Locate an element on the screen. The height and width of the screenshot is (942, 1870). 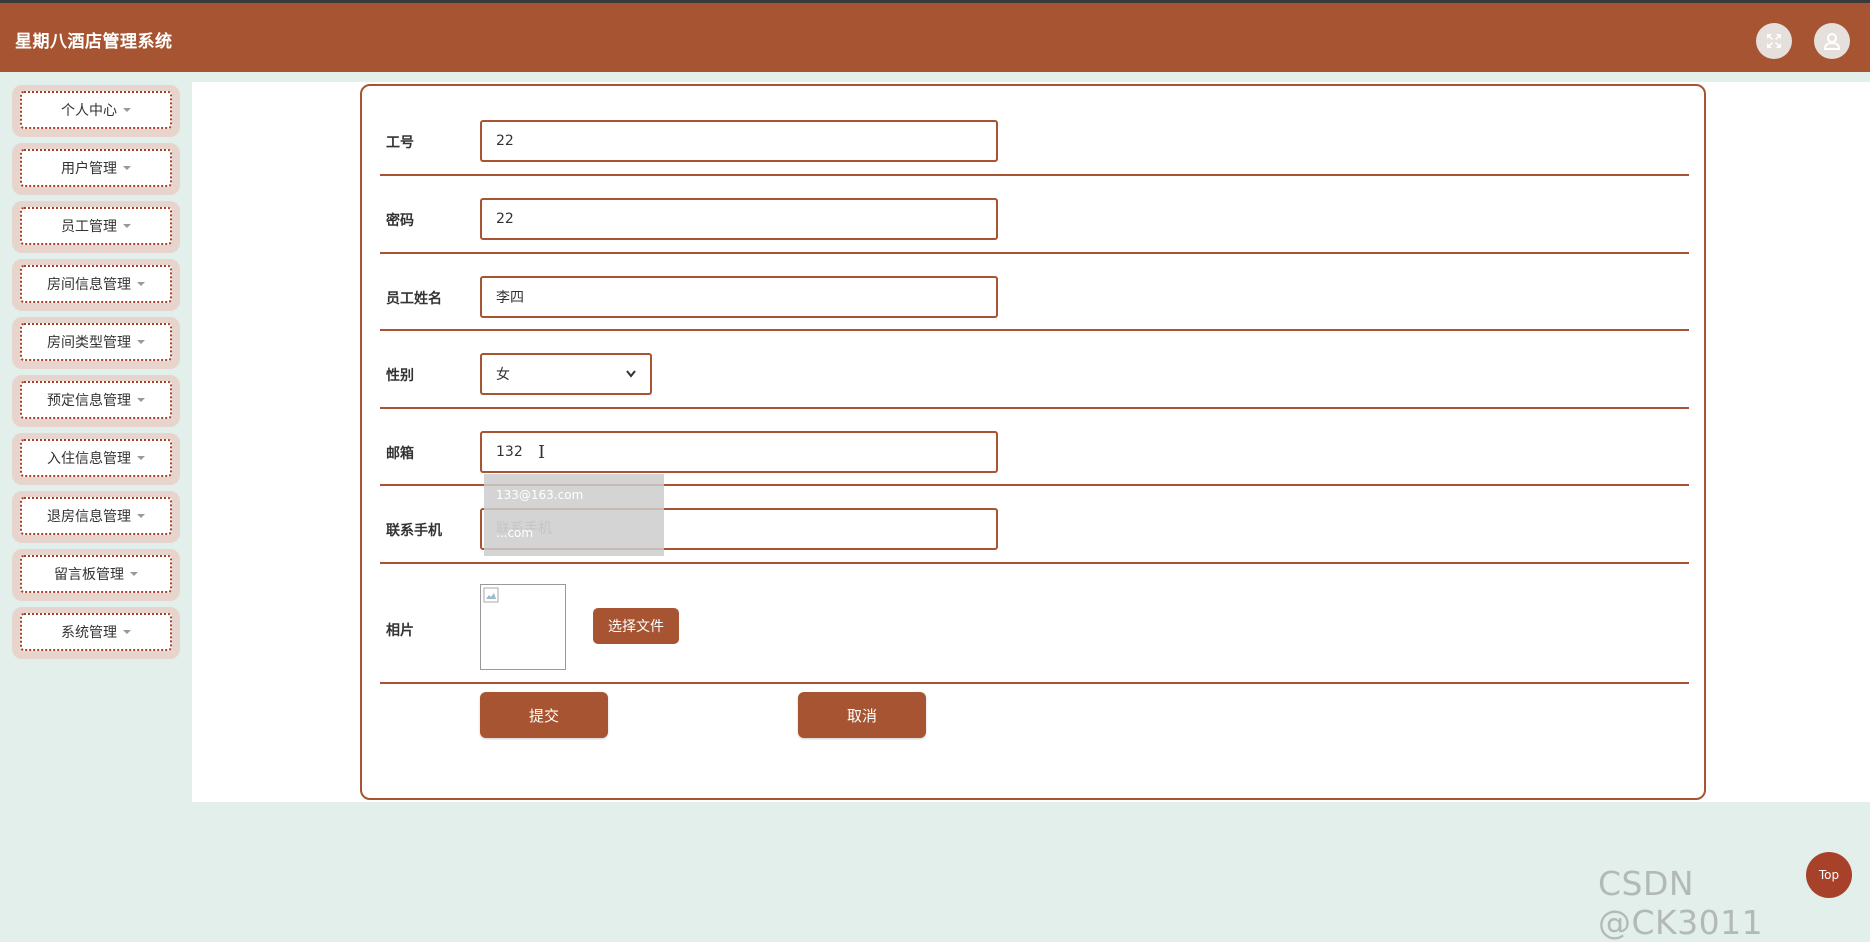
password-input is located at coordinates (739, 219).